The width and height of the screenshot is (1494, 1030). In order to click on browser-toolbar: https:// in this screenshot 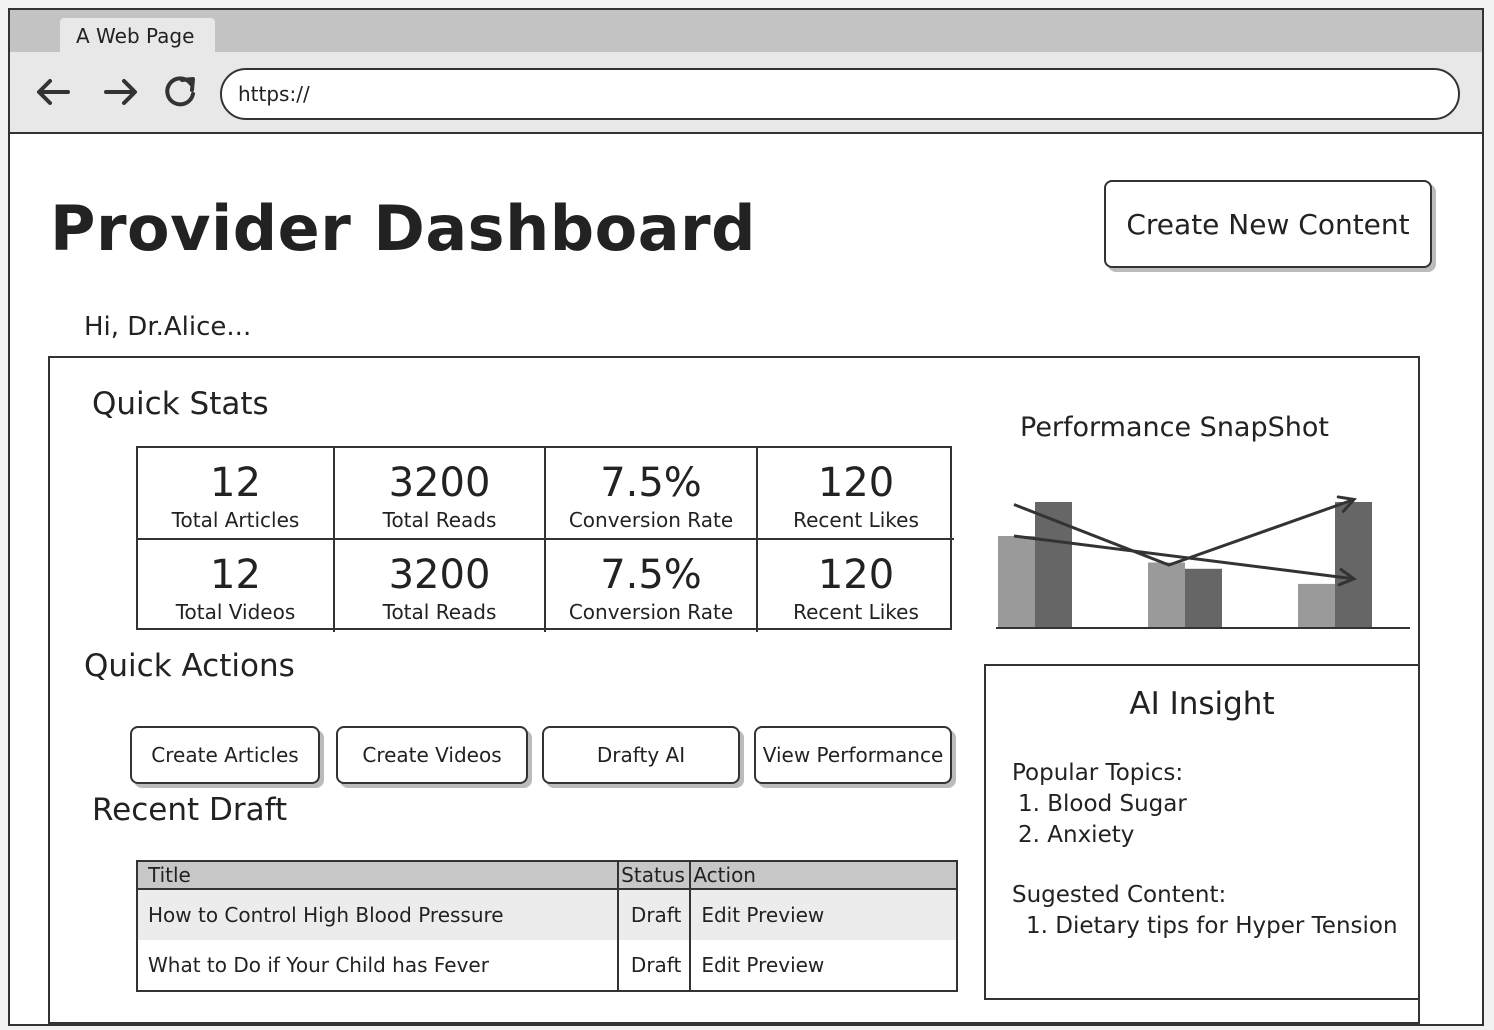, I will do `click(746, 93)`.